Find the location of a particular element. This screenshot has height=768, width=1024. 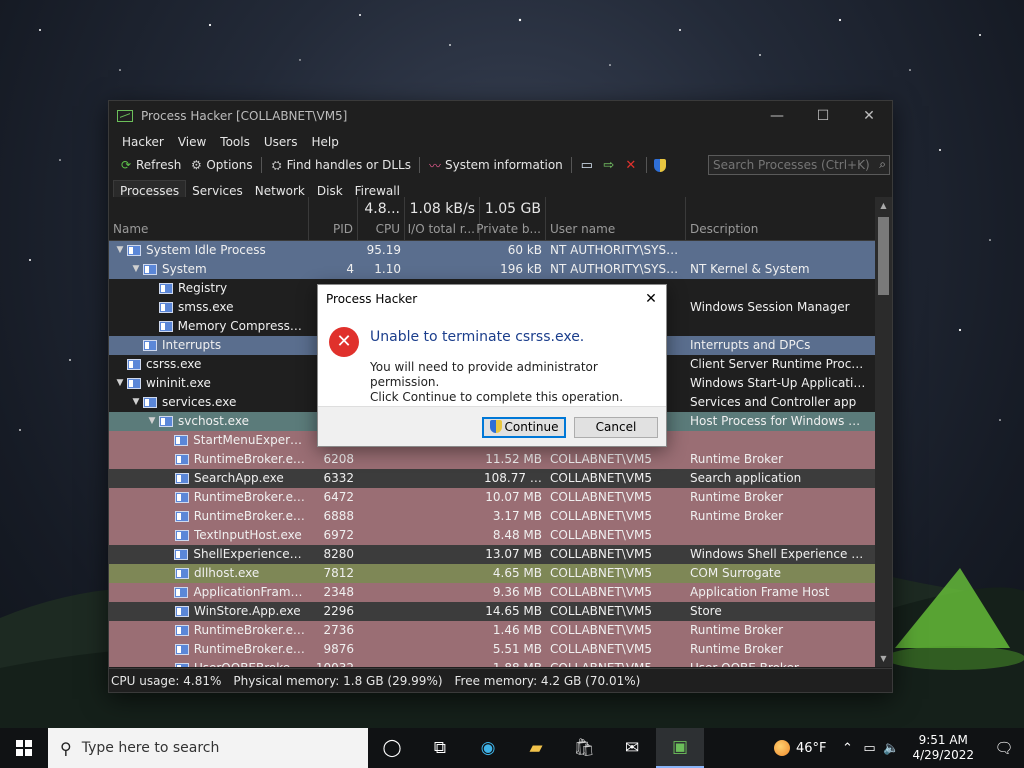

process-name: csrss.exe is located at coordinates (174, 364).